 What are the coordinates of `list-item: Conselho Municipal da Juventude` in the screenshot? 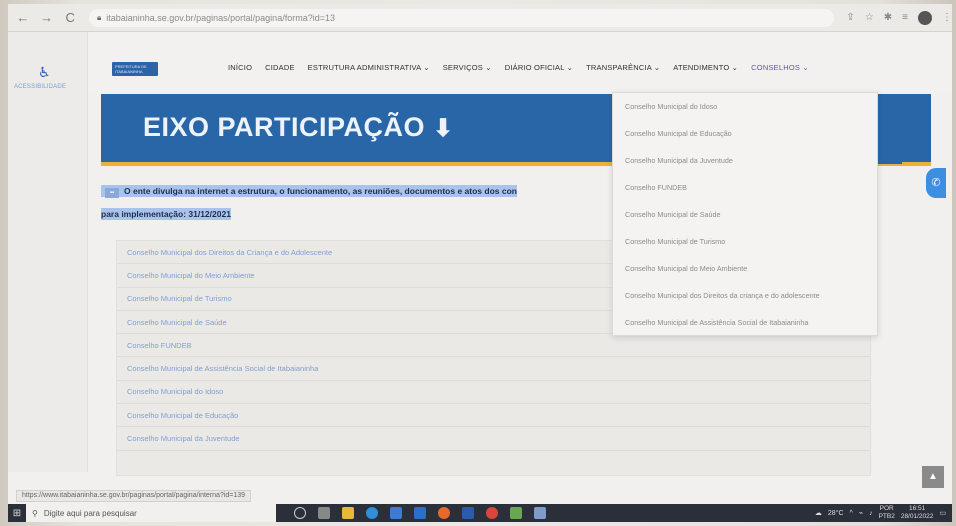 It's located at (493, 439).